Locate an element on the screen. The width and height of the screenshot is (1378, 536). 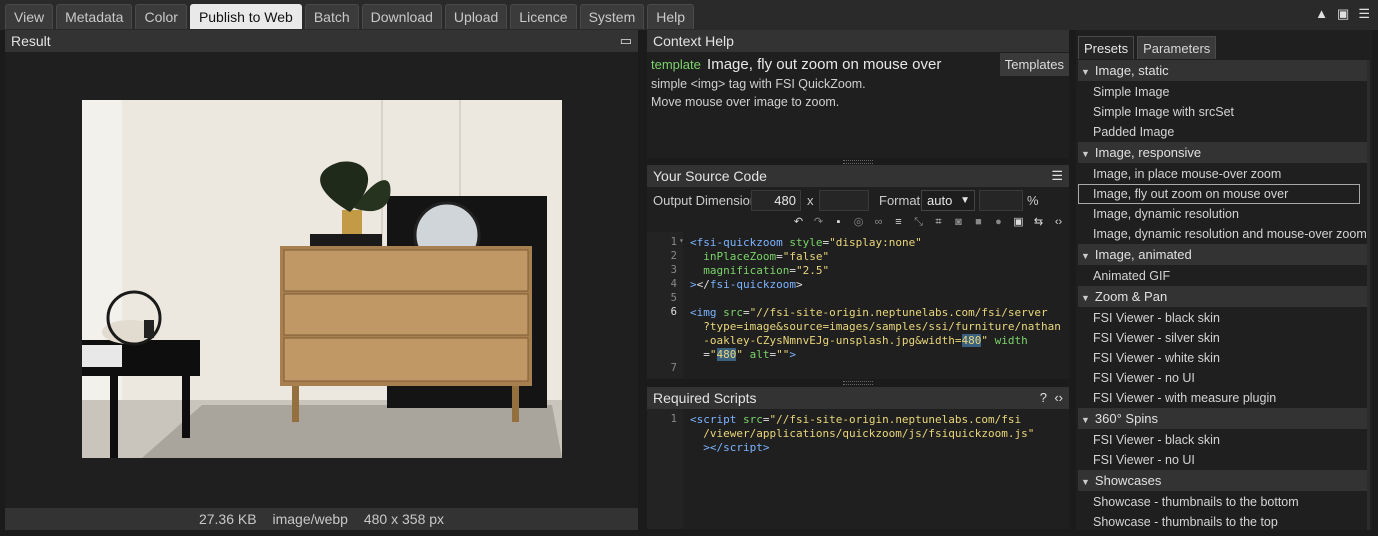
preset-item: Image, fly out zoom on mouse over is located at coordinates (1219, 194).